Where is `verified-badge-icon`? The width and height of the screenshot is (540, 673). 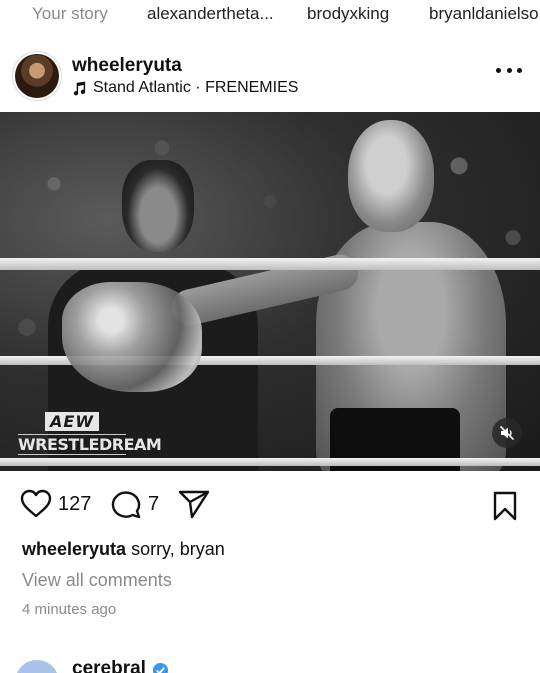 verified-badge-icon is located at coordinates (160, 667).